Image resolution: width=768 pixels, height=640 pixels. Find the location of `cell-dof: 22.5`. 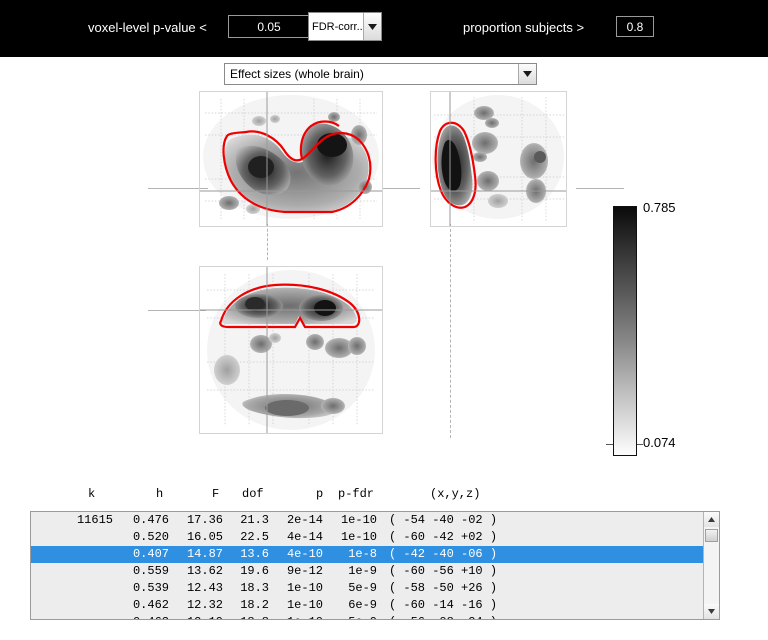

cell-dof: 22.5 is located at coordinates (254, 537).